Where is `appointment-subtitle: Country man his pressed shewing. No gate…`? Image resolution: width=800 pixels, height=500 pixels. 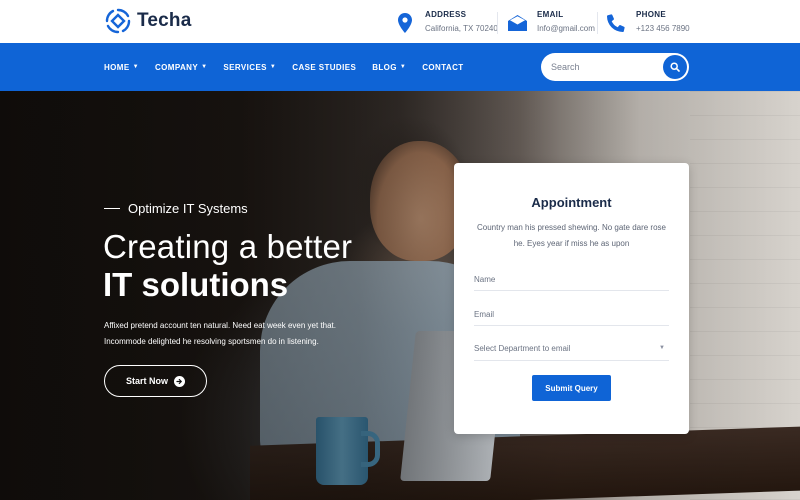
appointment-subtitle: Country man his pressed shewing. No gate… is located at coordinates (571, 235).